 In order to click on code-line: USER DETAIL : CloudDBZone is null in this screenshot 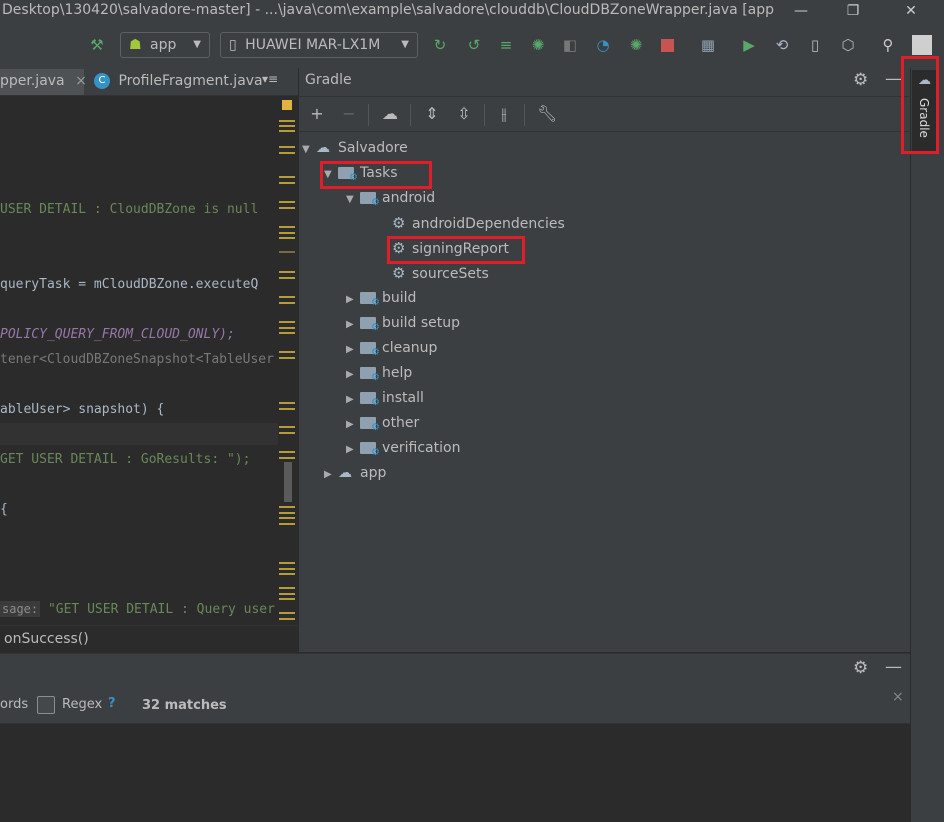, I will do `click(129, 209)`.